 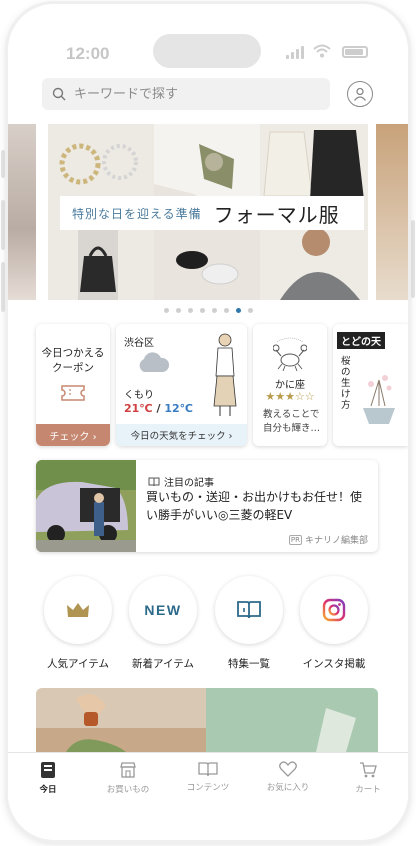 What do you see at coordinates (355, 52) in the screenshot?
I see `battery-icon` at bounding box center [355, 52].